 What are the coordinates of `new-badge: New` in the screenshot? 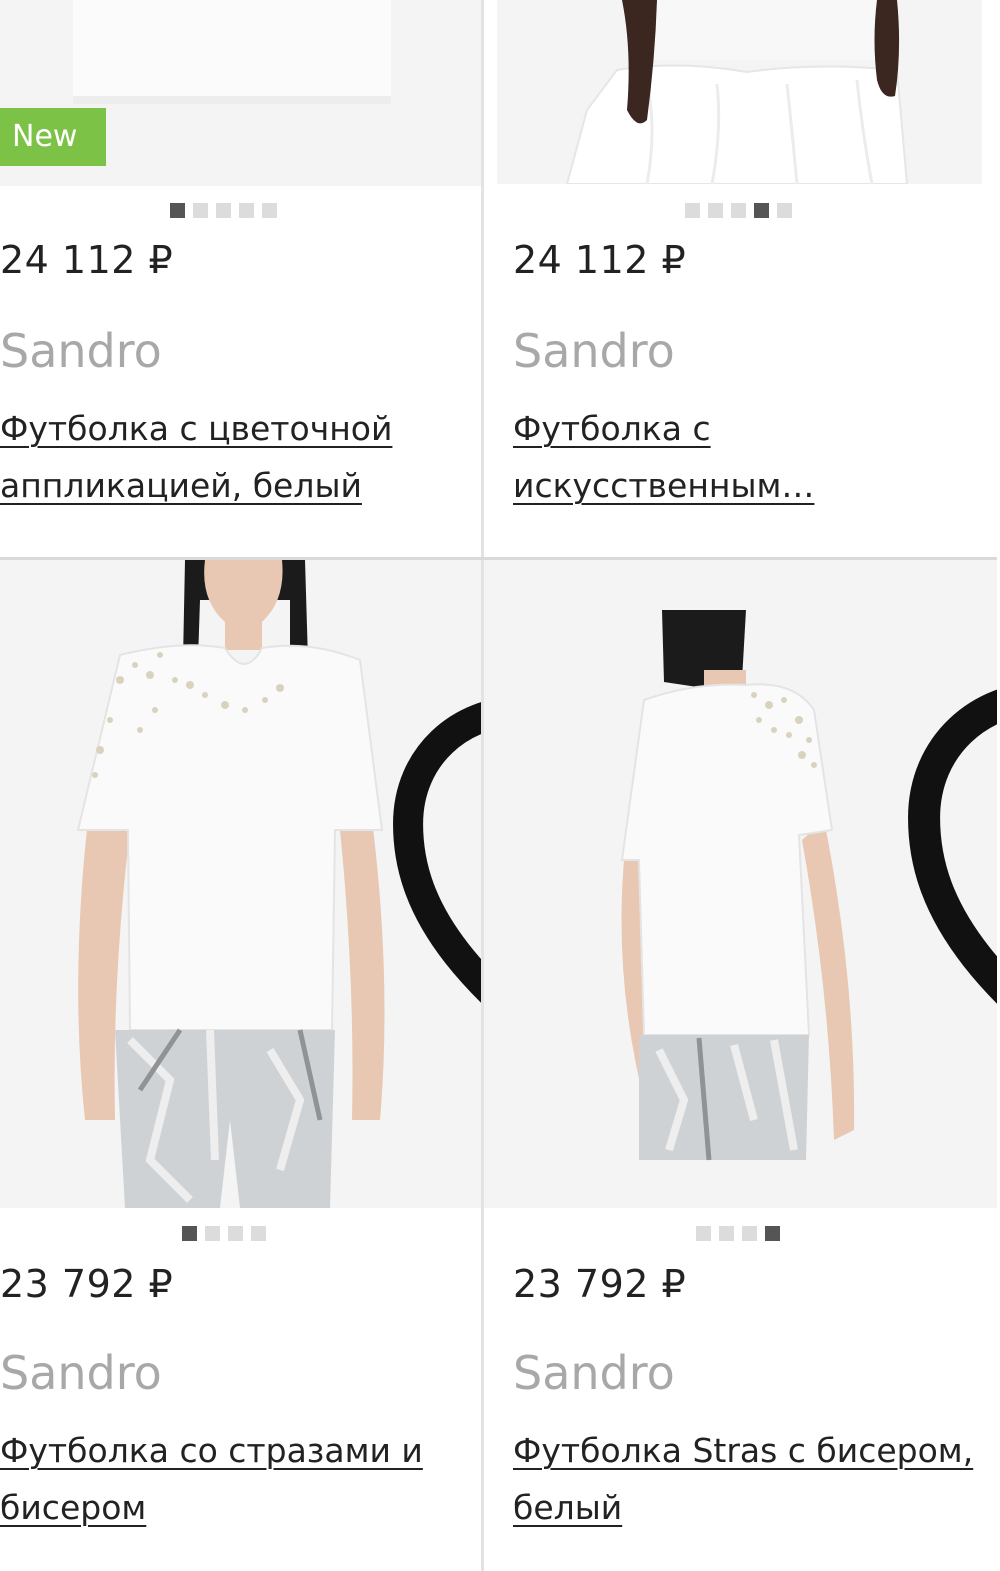 It's located at (53, 137).